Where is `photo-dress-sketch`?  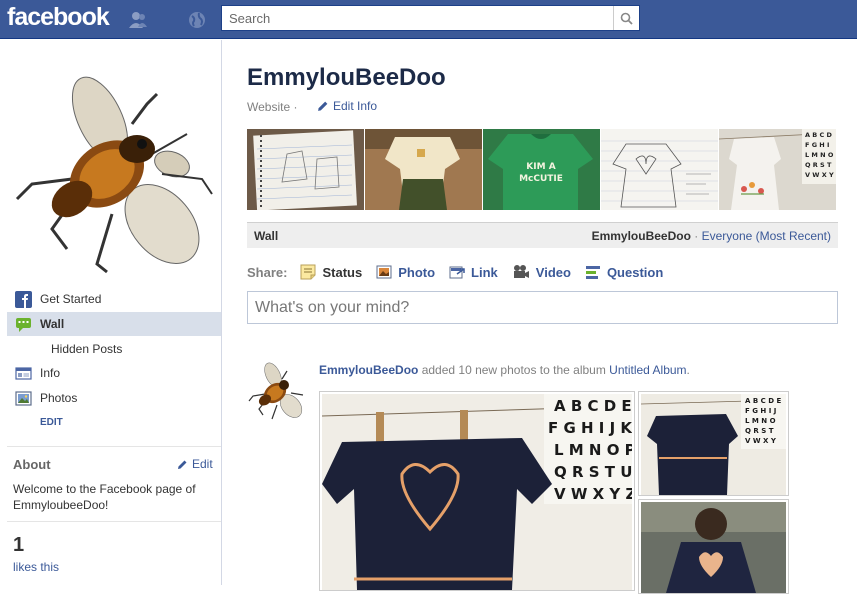
photo-dress-sketch is located at coordinates (659, 169).